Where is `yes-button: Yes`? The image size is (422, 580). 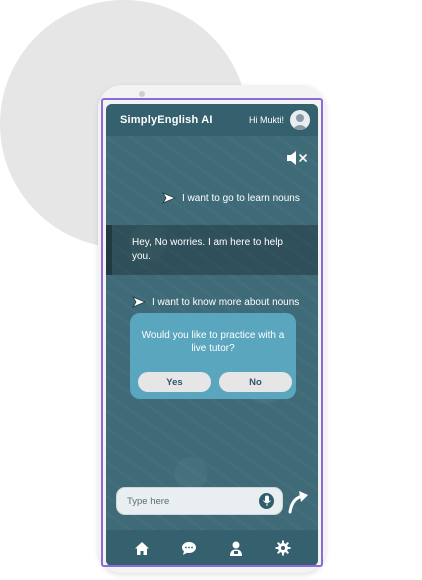
yes-button: Yes is located at coordinates (174, 382).